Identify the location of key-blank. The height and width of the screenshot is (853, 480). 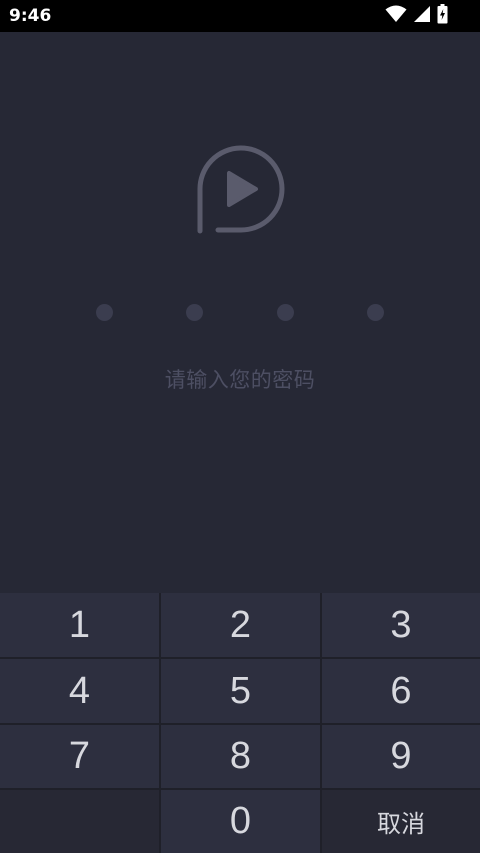
(79, 821).